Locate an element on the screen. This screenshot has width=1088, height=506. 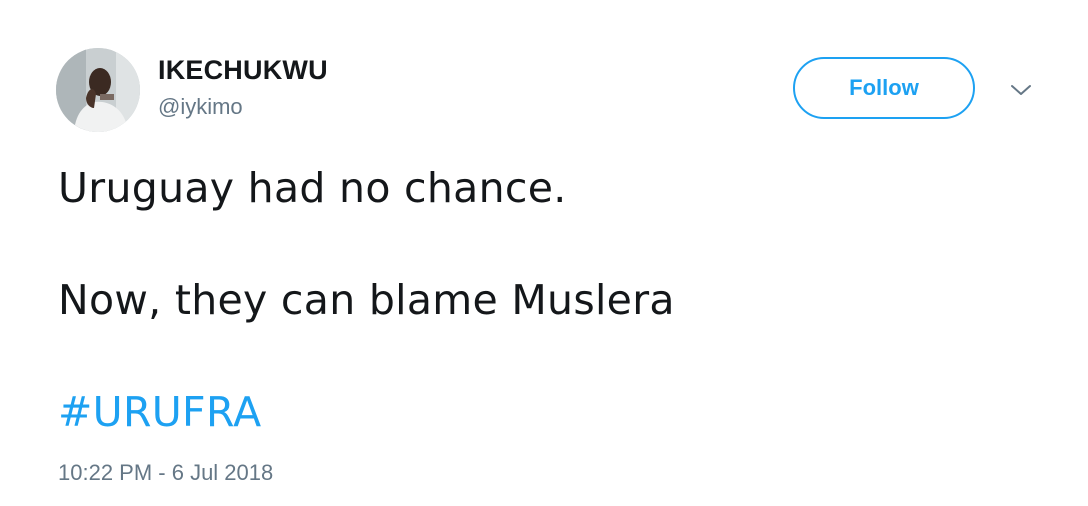
avatar-photo is located at coordinates (98, 90).